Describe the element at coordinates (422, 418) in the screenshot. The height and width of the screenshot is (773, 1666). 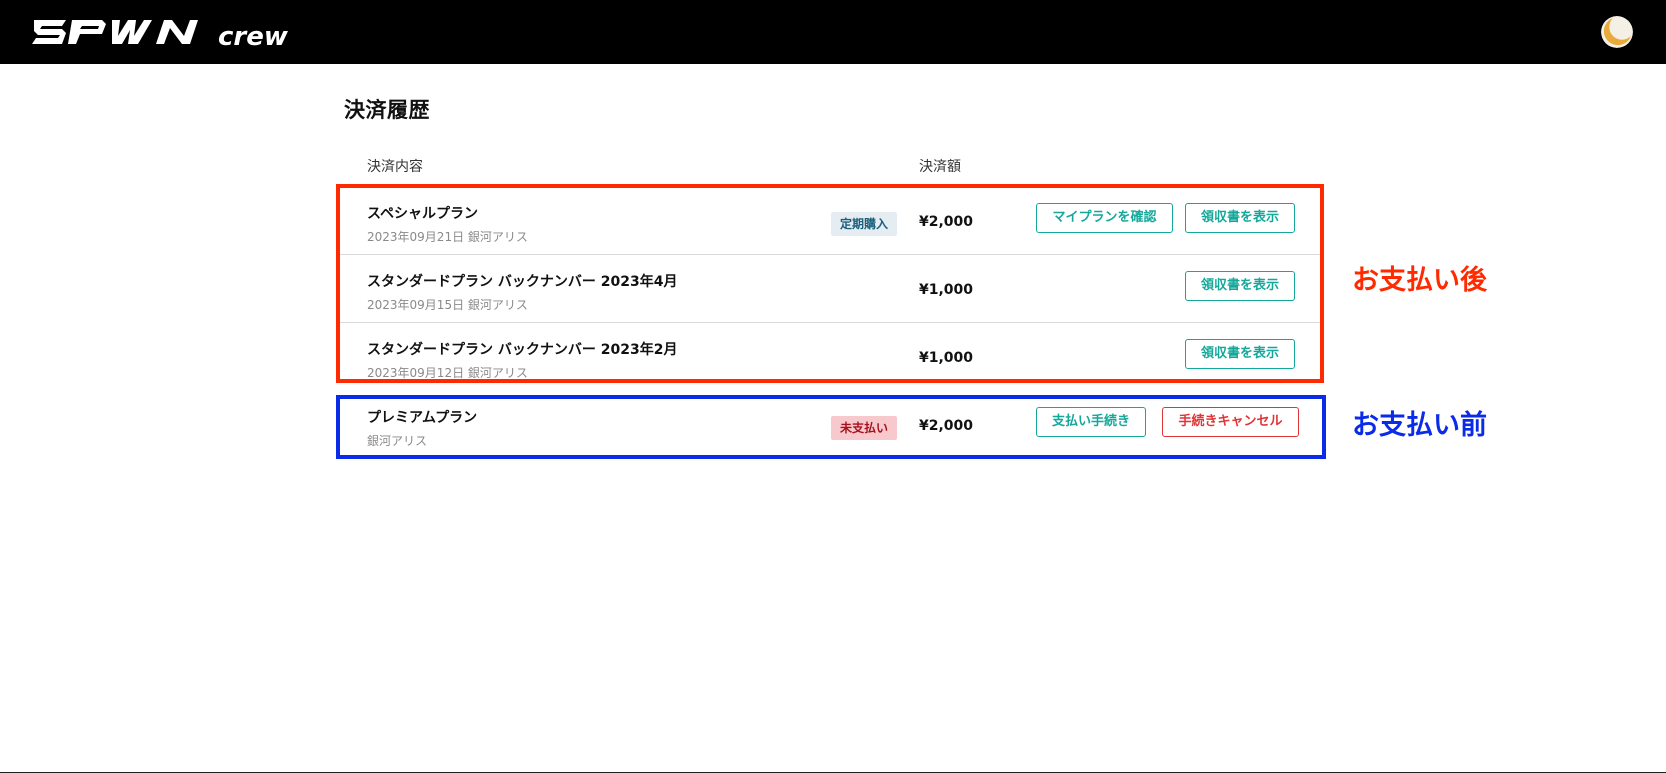
I see `payment-item-title: プレミアムプラン` at that location.